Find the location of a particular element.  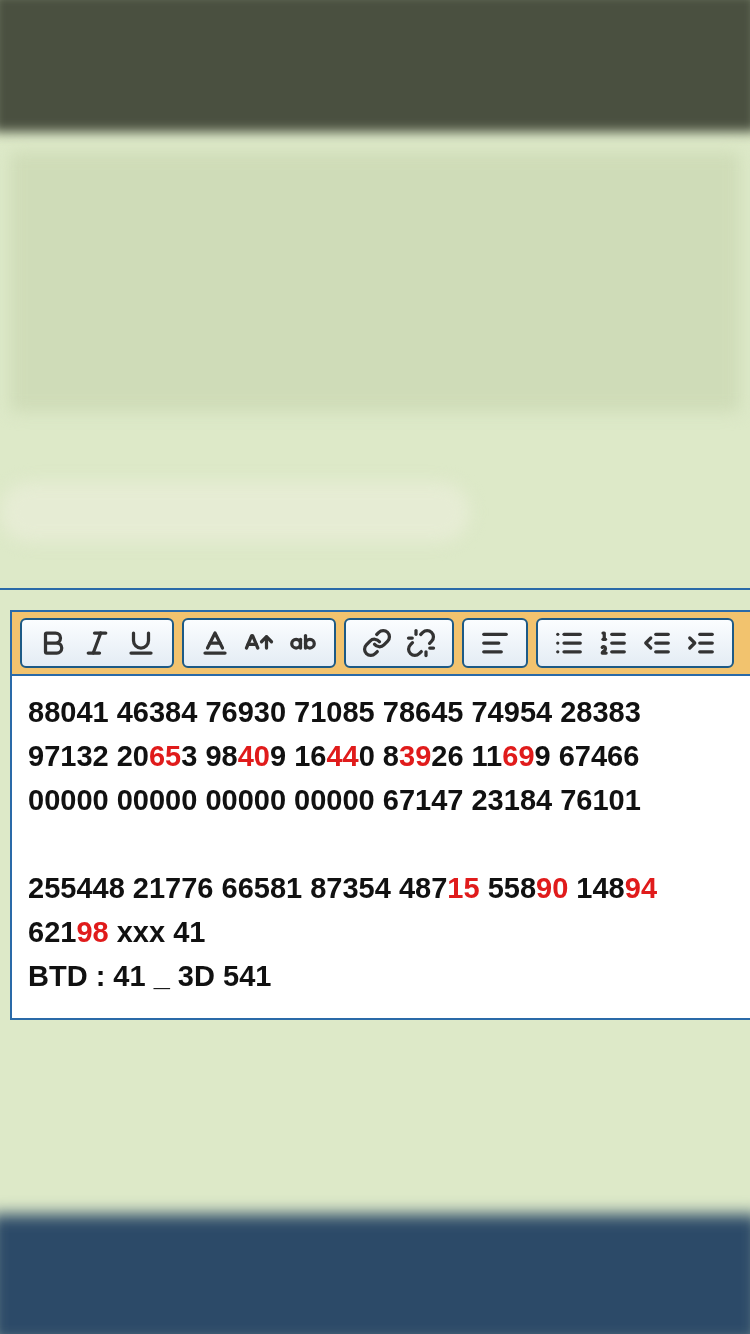

unlink-button is located at coordinates (421, 643).